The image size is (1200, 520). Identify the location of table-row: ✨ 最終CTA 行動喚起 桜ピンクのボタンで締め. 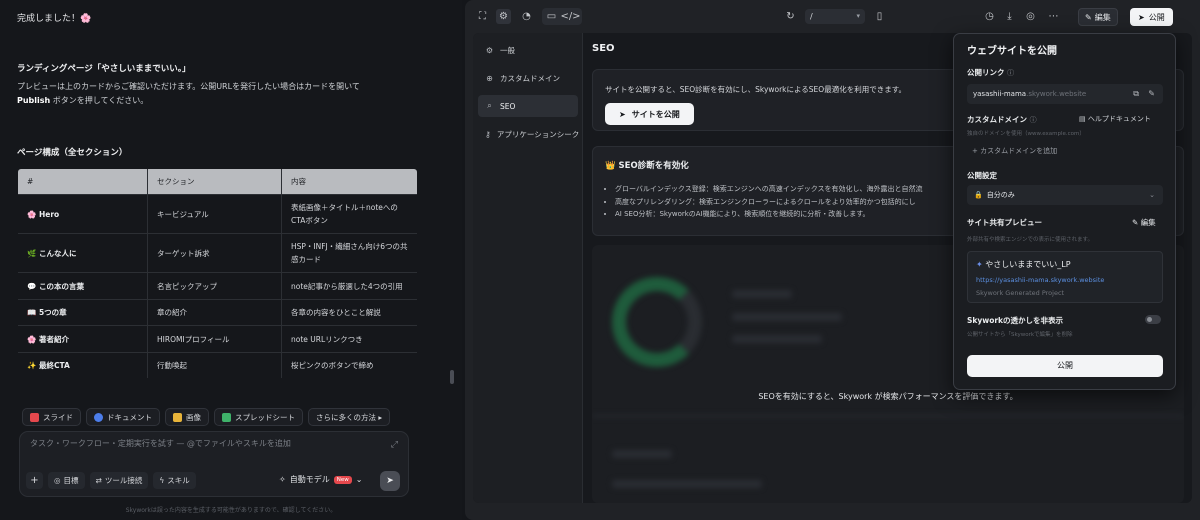
(217, 365).